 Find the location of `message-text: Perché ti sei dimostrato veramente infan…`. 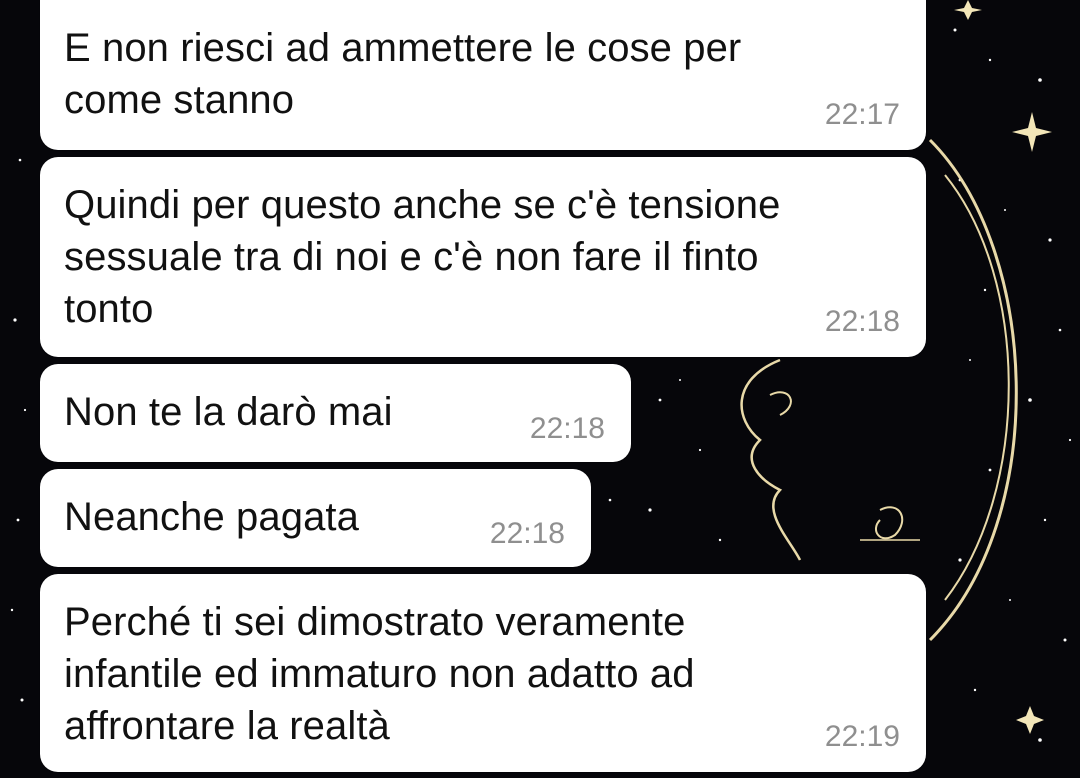

message-text: Perché ti sei dimostrato veramente infan… is located at coordinates (379, 674).